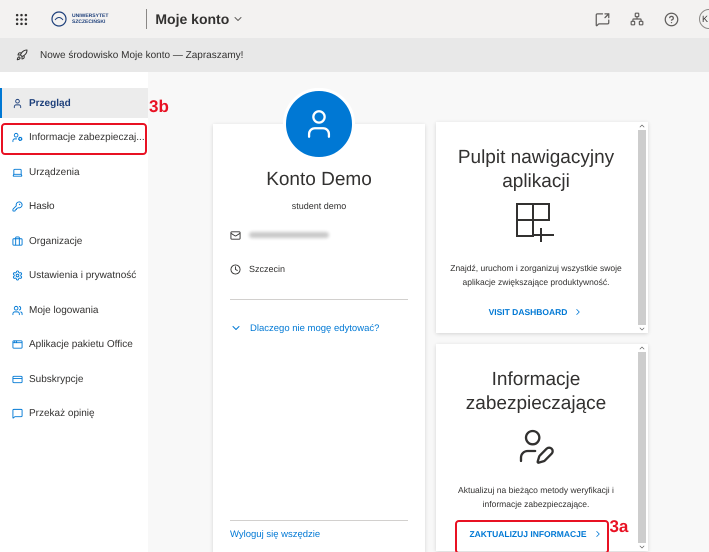 This screenshot has height=552, width=709. What do you see at coordinates (59, 19) in the screenshot?
I see `university-logo-icon` at bounding box center [59, 19].